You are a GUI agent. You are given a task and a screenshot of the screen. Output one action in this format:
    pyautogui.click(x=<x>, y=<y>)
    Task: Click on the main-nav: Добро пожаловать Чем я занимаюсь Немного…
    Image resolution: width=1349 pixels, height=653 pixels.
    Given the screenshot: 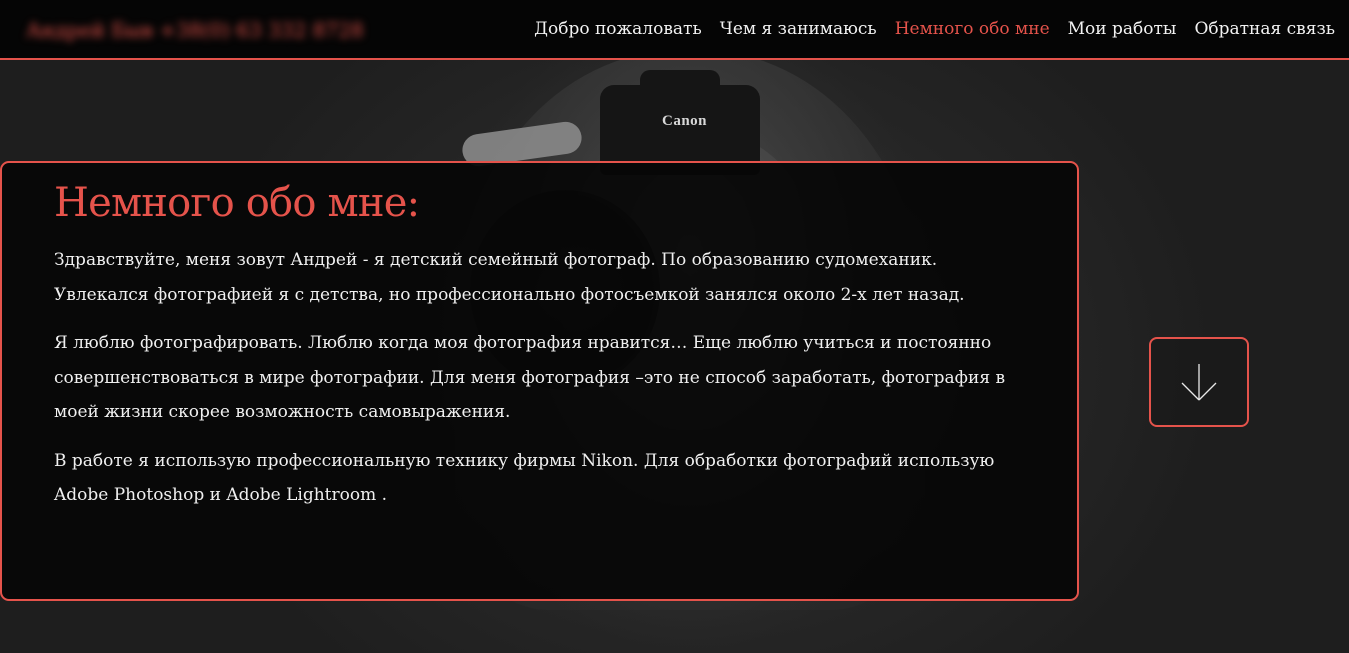 What is the action you would take?
    pyautogui.click(x=934, y=29)
    